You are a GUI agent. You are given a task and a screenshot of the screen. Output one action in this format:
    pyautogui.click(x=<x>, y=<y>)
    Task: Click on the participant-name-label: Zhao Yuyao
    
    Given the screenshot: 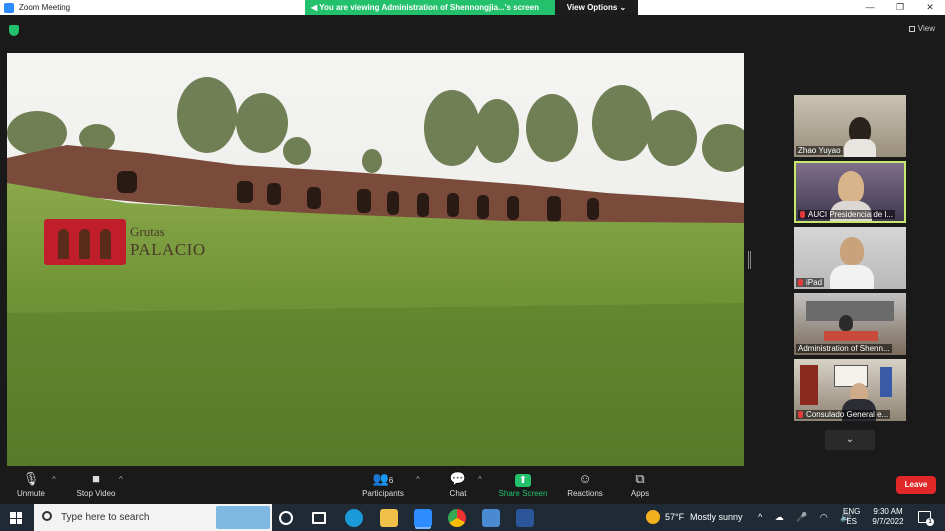 What is the action you would take?
    pyautogui.click(x=819, y=150)
    